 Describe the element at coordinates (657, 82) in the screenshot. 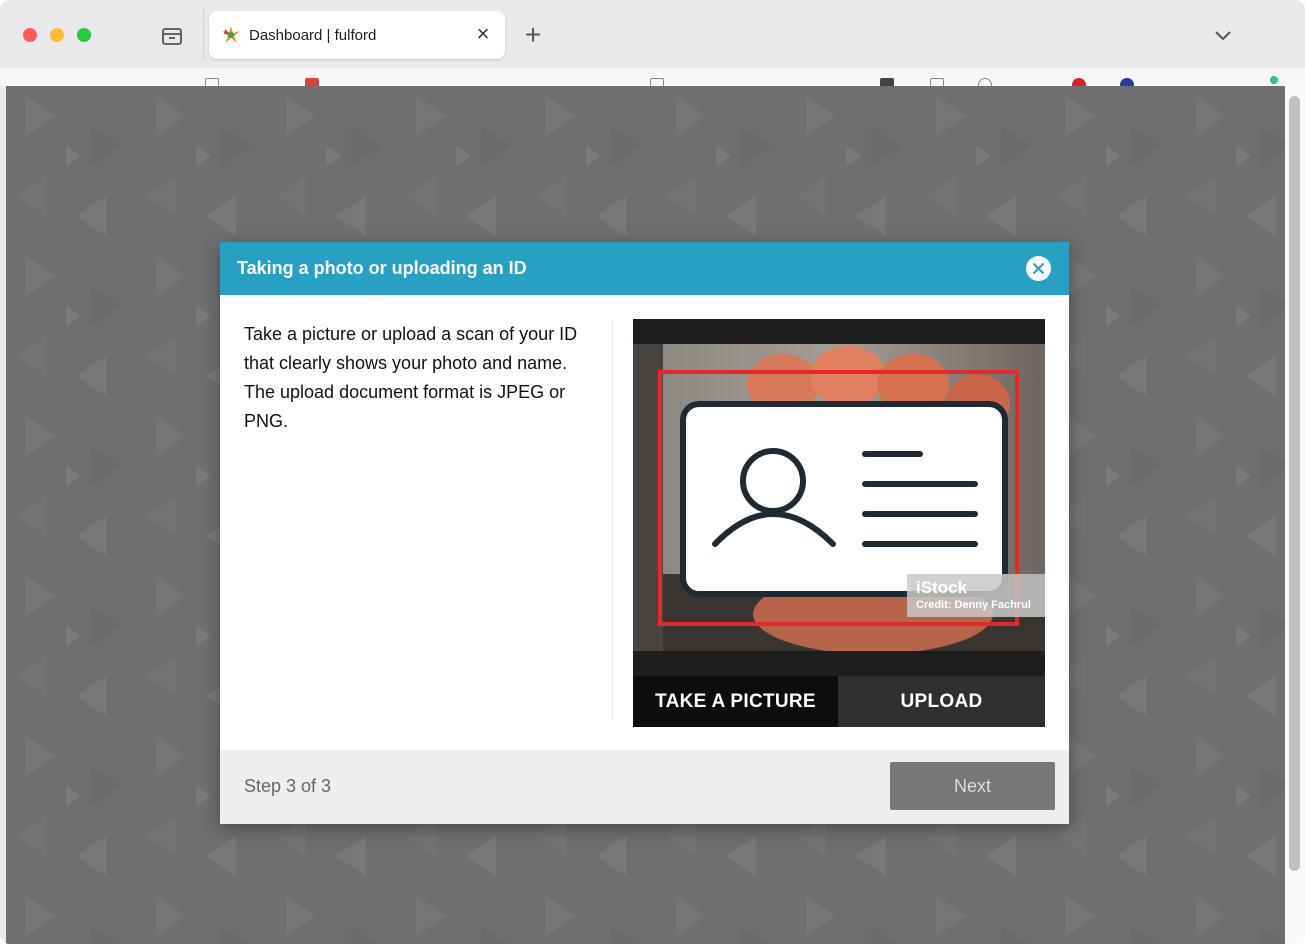

I see `reader-icon` at that location.